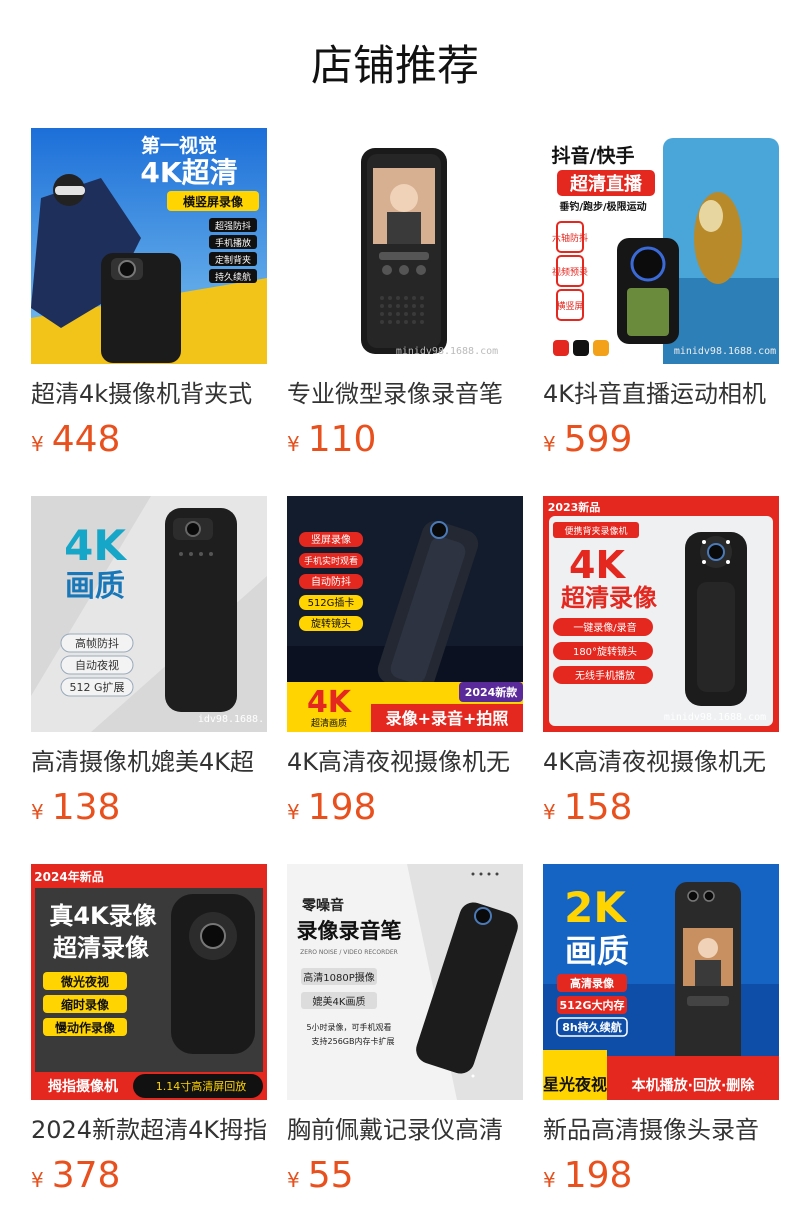 The width and height of the screenshot is (790, 1232). I want to click on image-headline-2: 录像录音笔, so click(349, 931).